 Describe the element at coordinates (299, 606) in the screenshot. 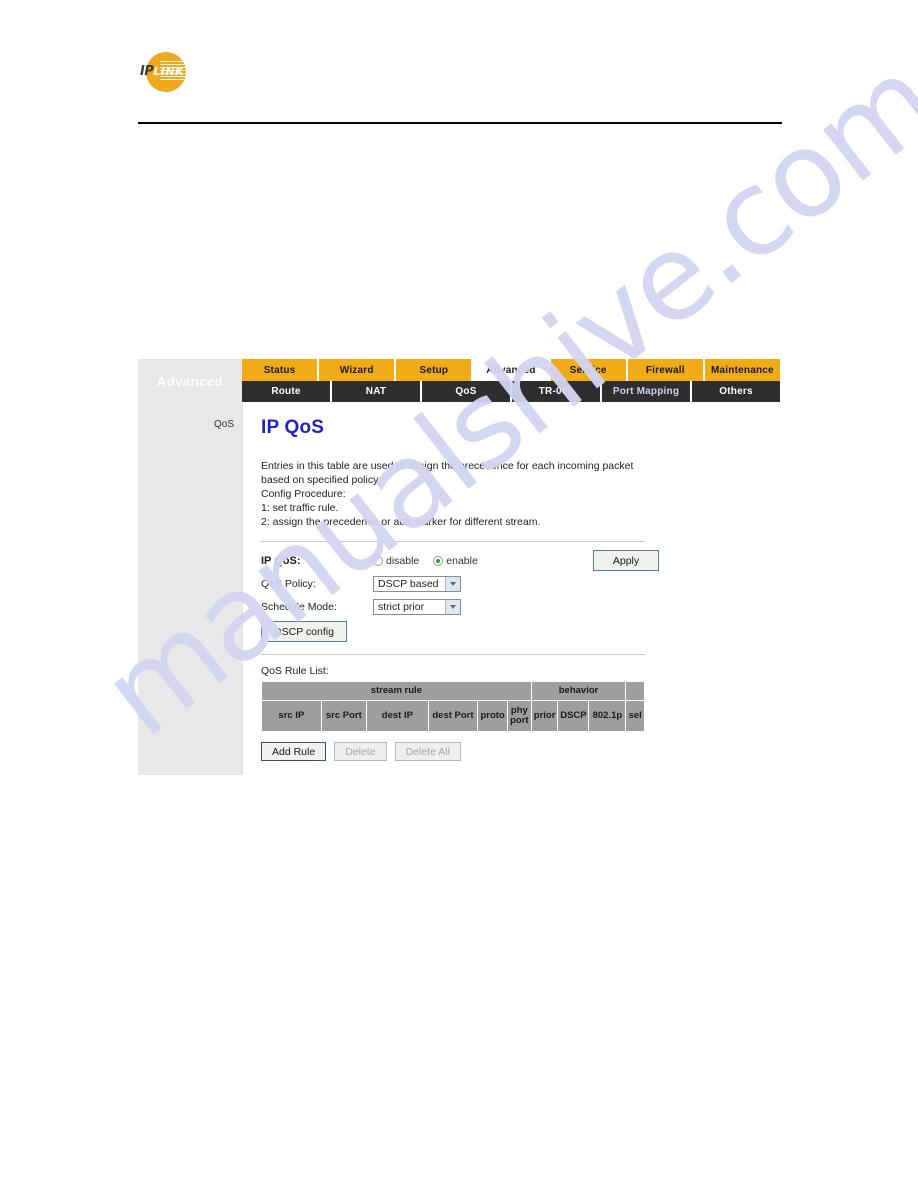

I see `schedule-mode-label: Schedule Mode:` at that location.